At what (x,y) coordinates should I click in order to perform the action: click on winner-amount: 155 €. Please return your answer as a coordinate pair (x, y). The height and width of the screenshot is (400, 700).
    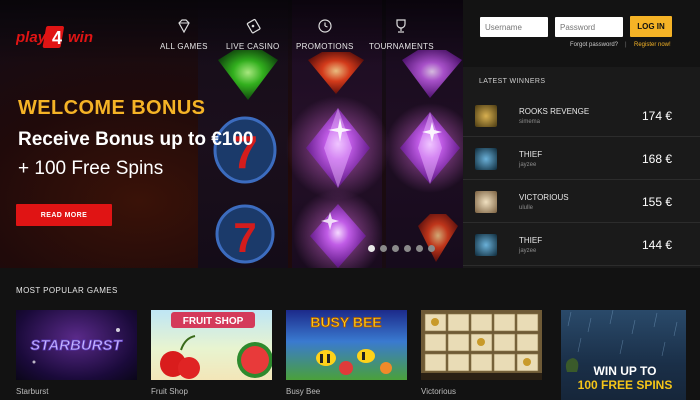
    Looking at the image, I should click on (656, 202).